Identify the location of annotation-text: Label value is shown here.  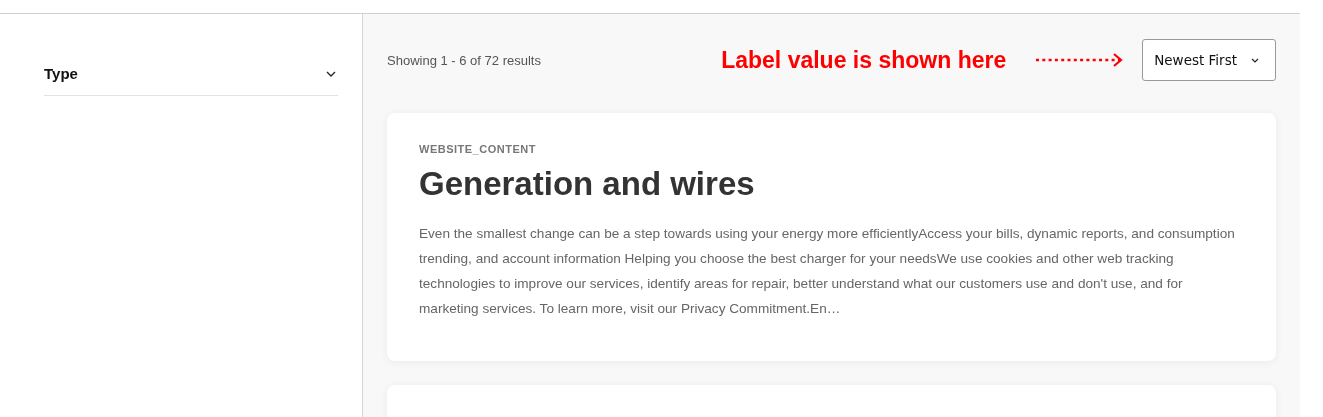
(864, 60).